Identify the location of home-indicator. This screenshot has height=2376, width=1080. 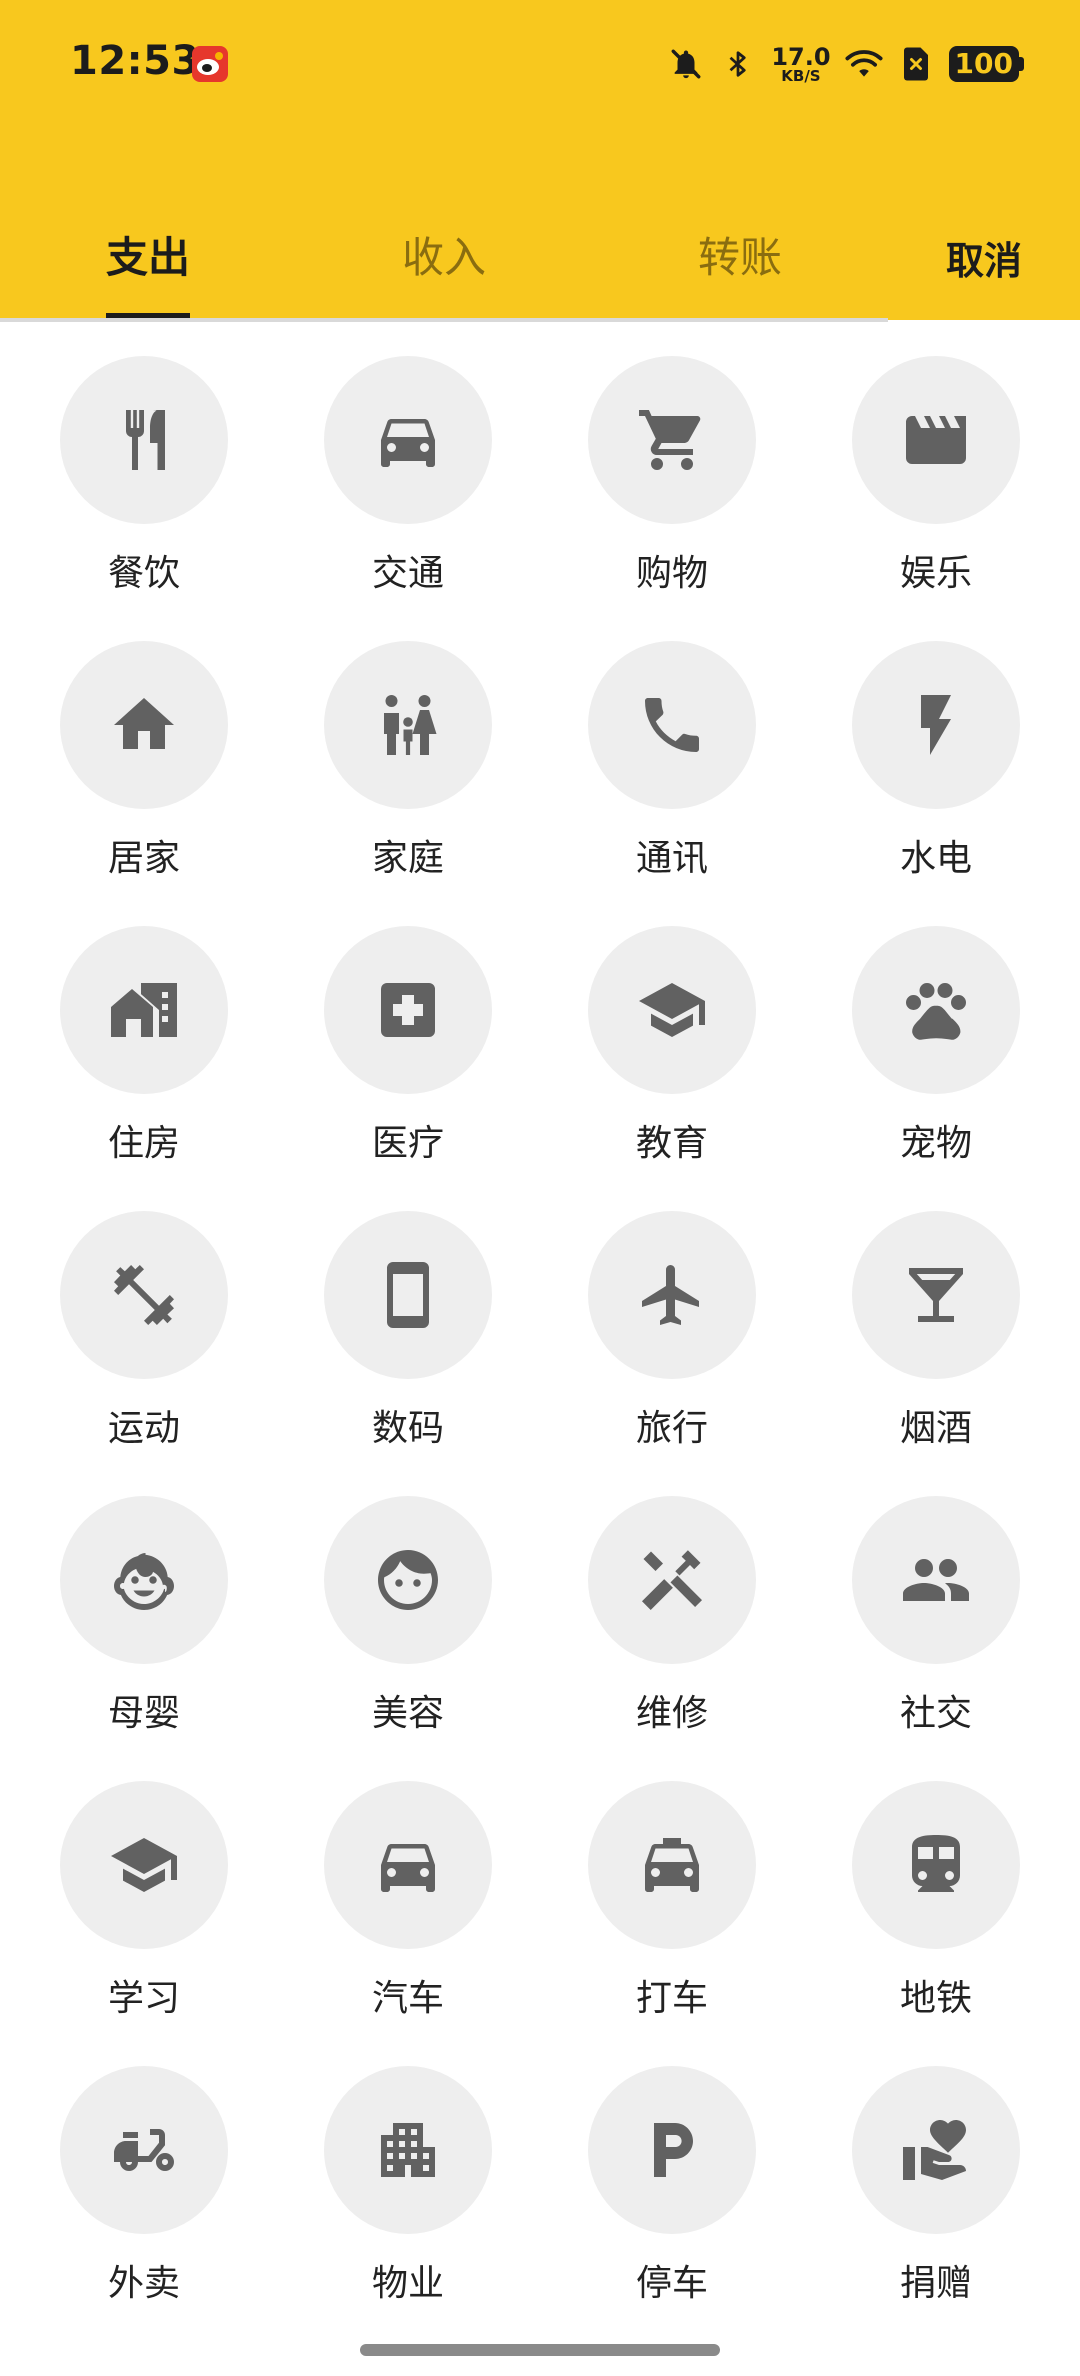
(540, 2350).